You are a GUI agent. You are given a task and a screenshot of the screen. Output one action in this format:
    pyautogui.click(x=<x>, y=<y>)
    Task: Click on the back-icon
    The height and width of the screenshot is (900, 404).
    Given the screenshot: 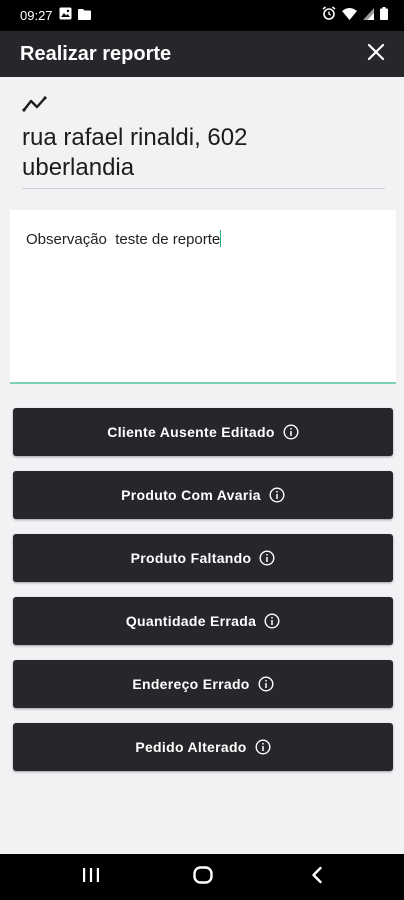 What is the action you would take?
    pyautogui.click(x=317, y=877)
    